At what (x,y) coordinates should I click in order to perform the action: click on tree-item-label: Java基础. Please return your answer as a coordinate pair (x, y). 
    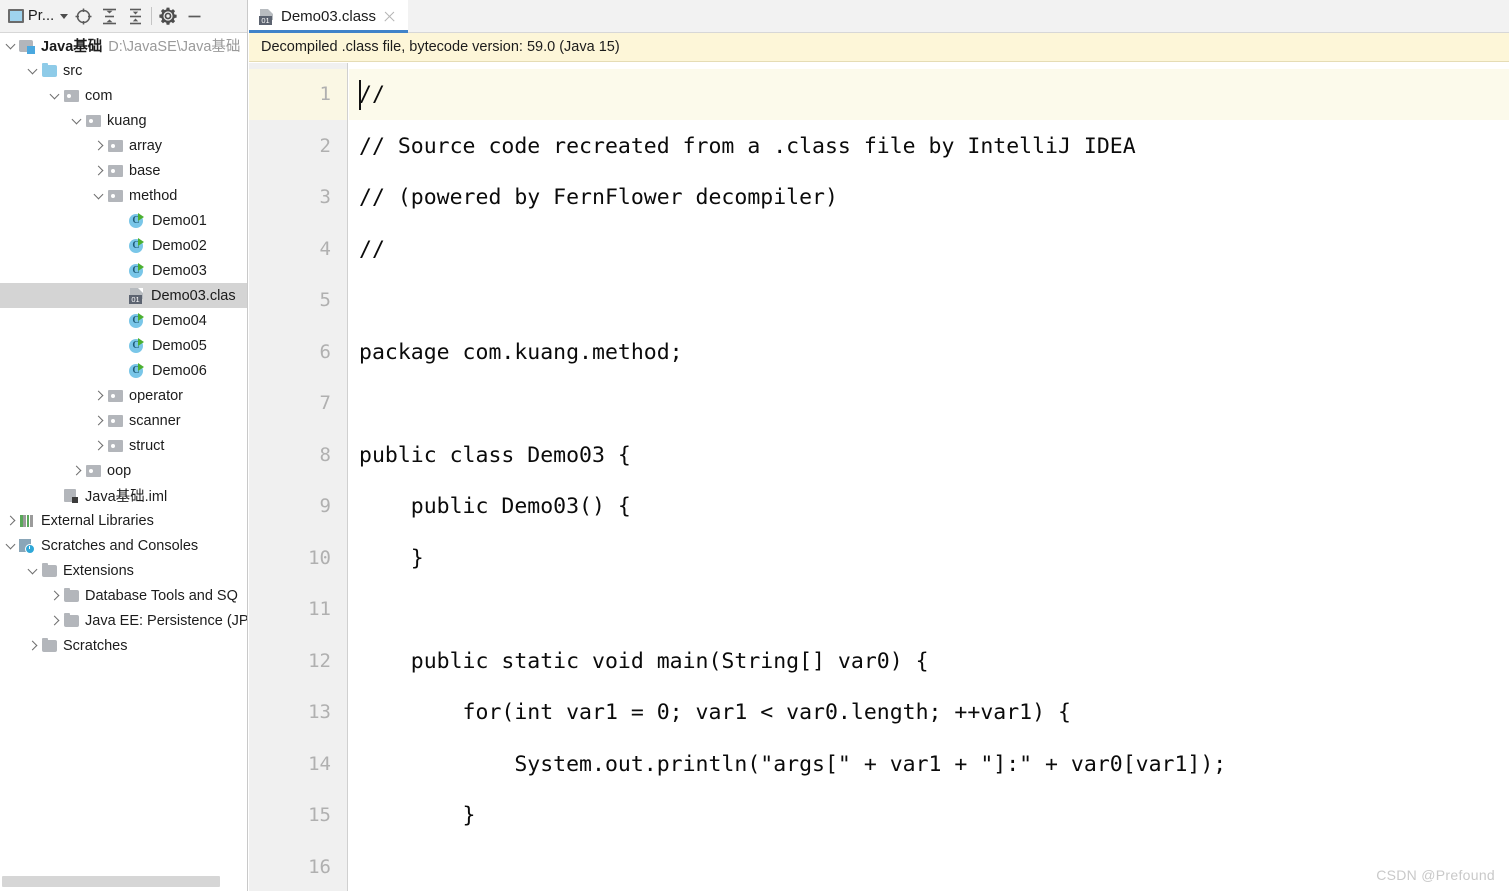
    Looking at the image, I should click on (72, 47).